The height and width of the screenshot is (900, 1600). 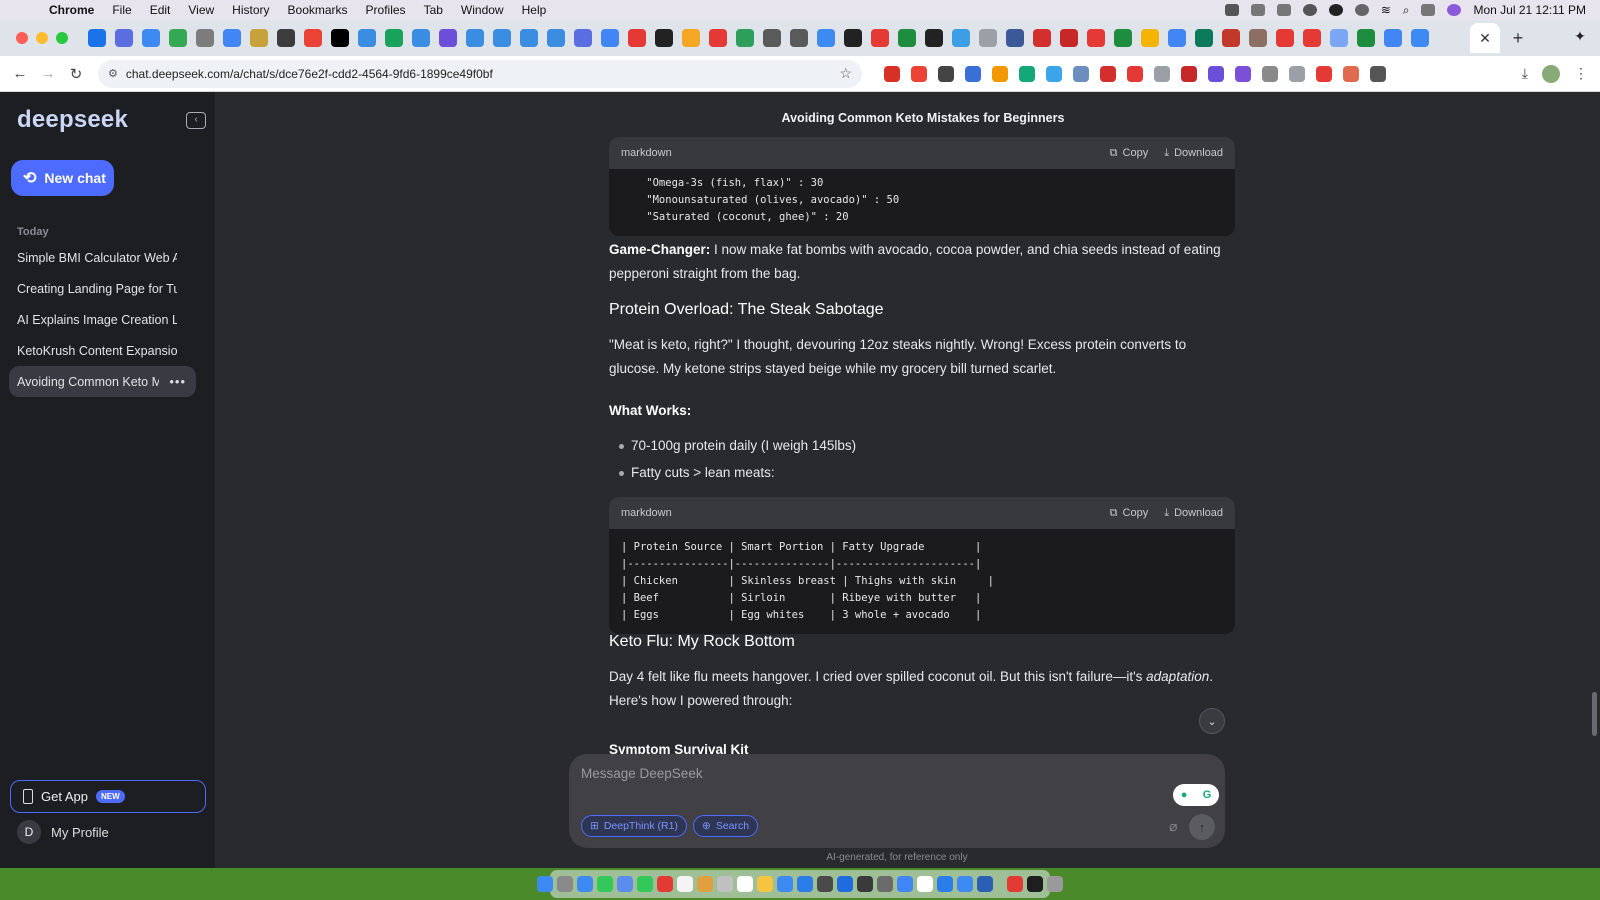 What do you see at coordinates (1335, 10) in the screenshot?
I see `user-icon` at bounding box center [1335, 10].